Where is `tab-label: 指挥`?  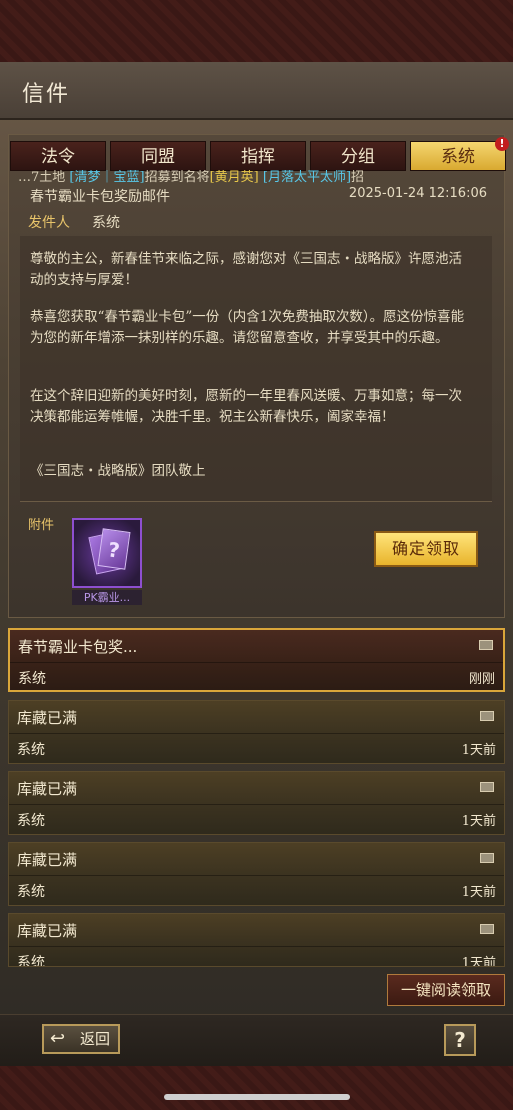
tab-label: 指挥 is located at coordinates (258, 157).